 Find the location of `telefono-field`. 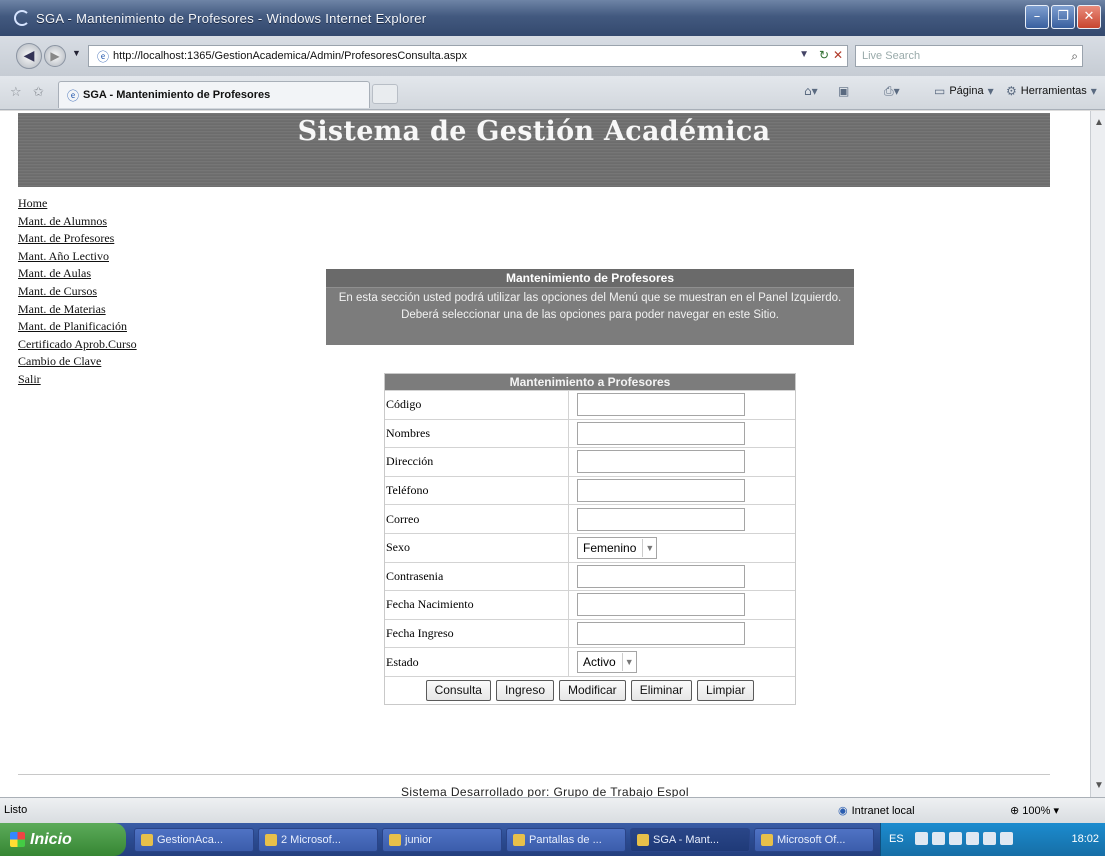

telefono-field is located at coordinates (661, 491).